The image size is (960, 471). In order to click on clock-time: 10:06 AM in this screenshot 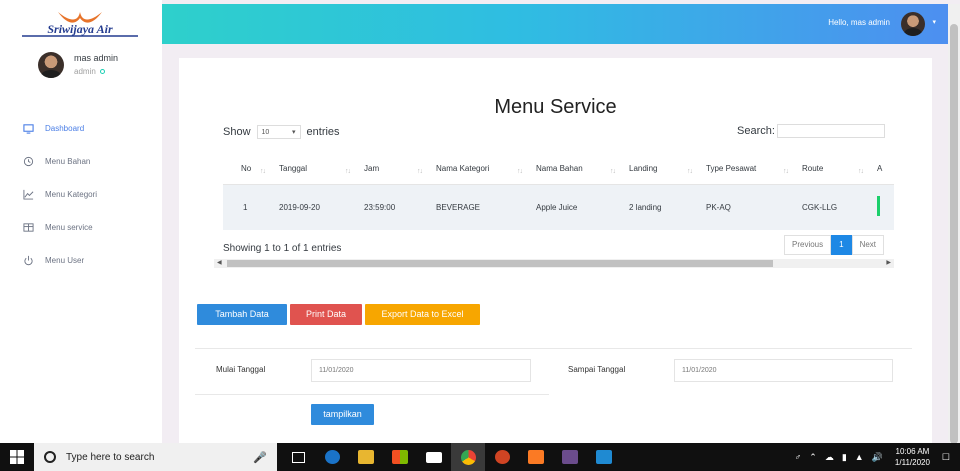, I will do `click(912, 451)`.